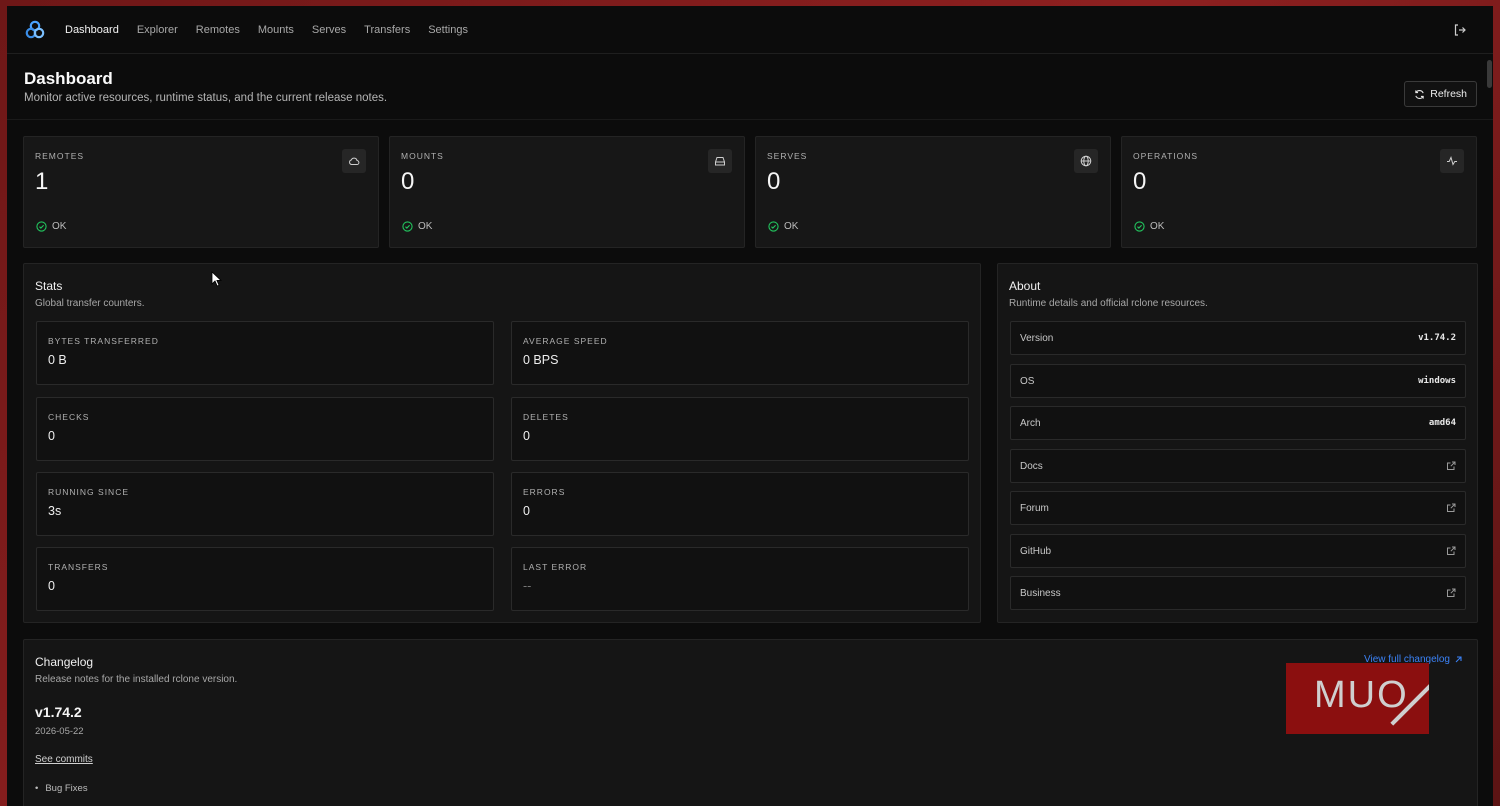 The width and height of the screenshot is (1500, 806). Describe the element at coordinates (1036, 551) in the screenshot. I see `about-label: GitHub` at that location.